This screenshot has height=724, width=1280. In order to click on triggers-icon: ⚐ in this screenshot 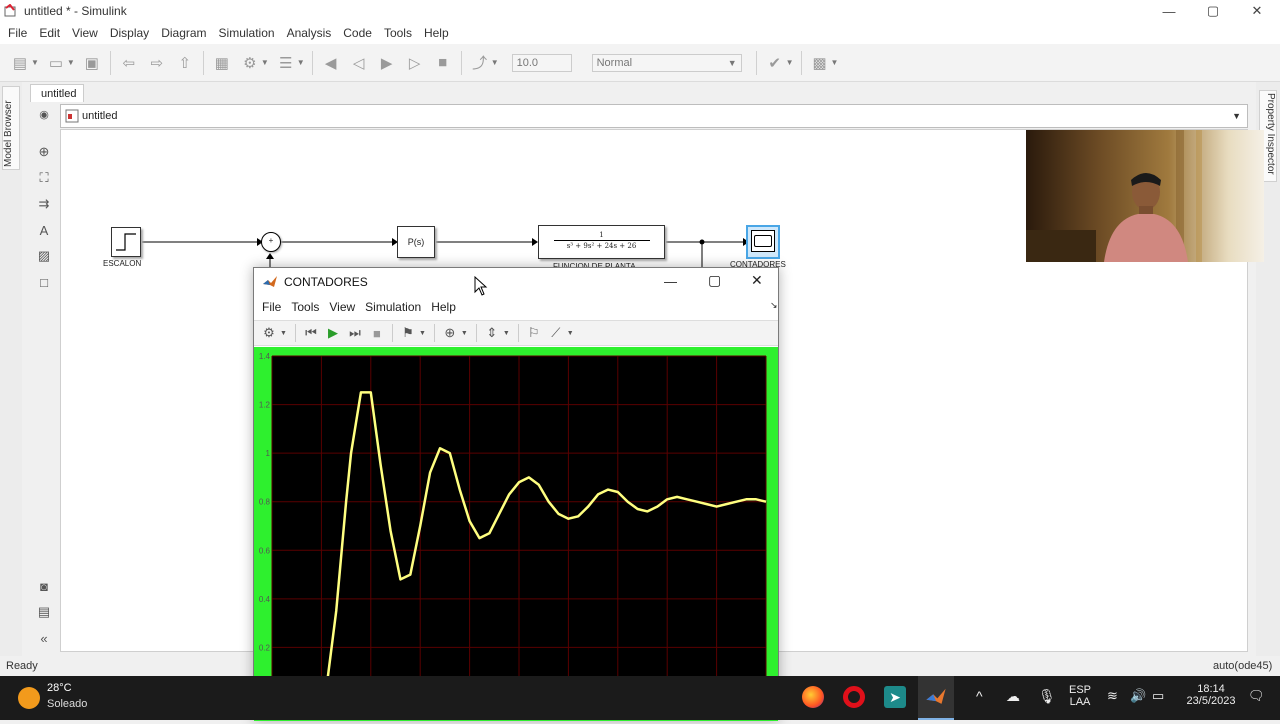, I will do `click(534, 333)`.